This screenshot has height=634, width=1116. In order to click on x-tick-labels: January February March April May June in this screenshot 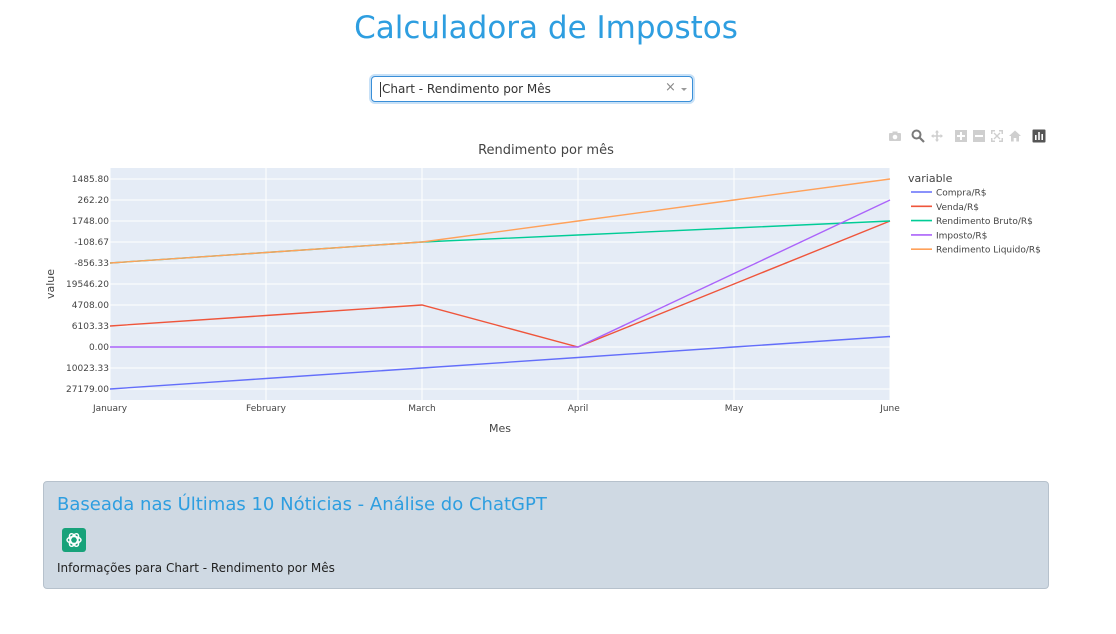, I will do `click(496, 409)`.